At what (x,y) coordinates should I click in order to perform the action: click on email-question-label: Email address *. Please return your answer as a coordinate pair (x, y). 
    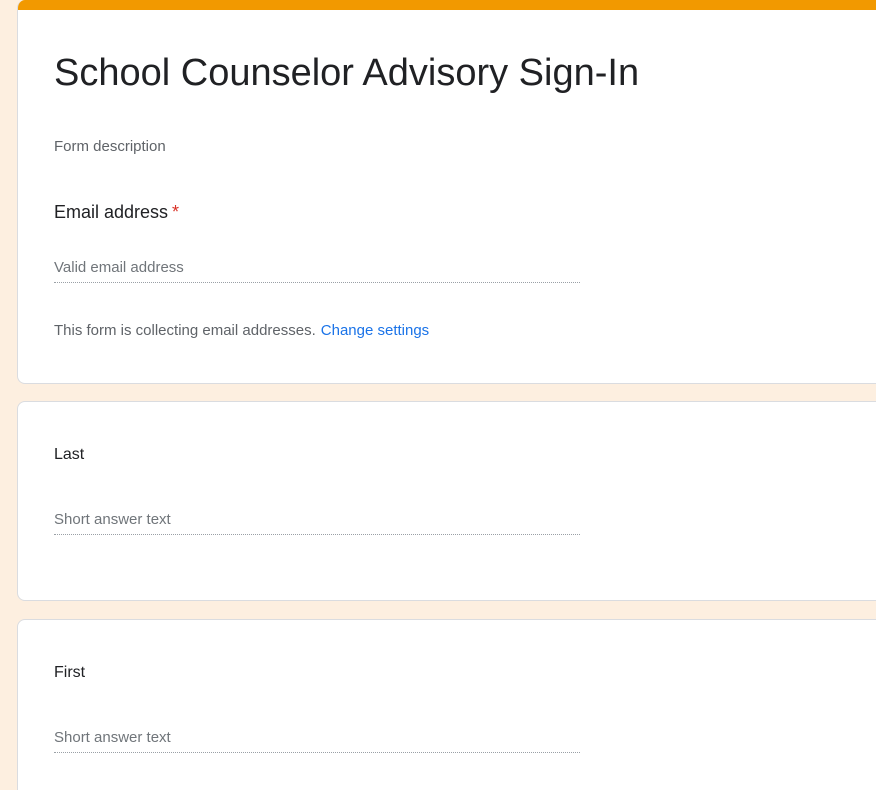
    Looking at the image, I should click on (116, 212).